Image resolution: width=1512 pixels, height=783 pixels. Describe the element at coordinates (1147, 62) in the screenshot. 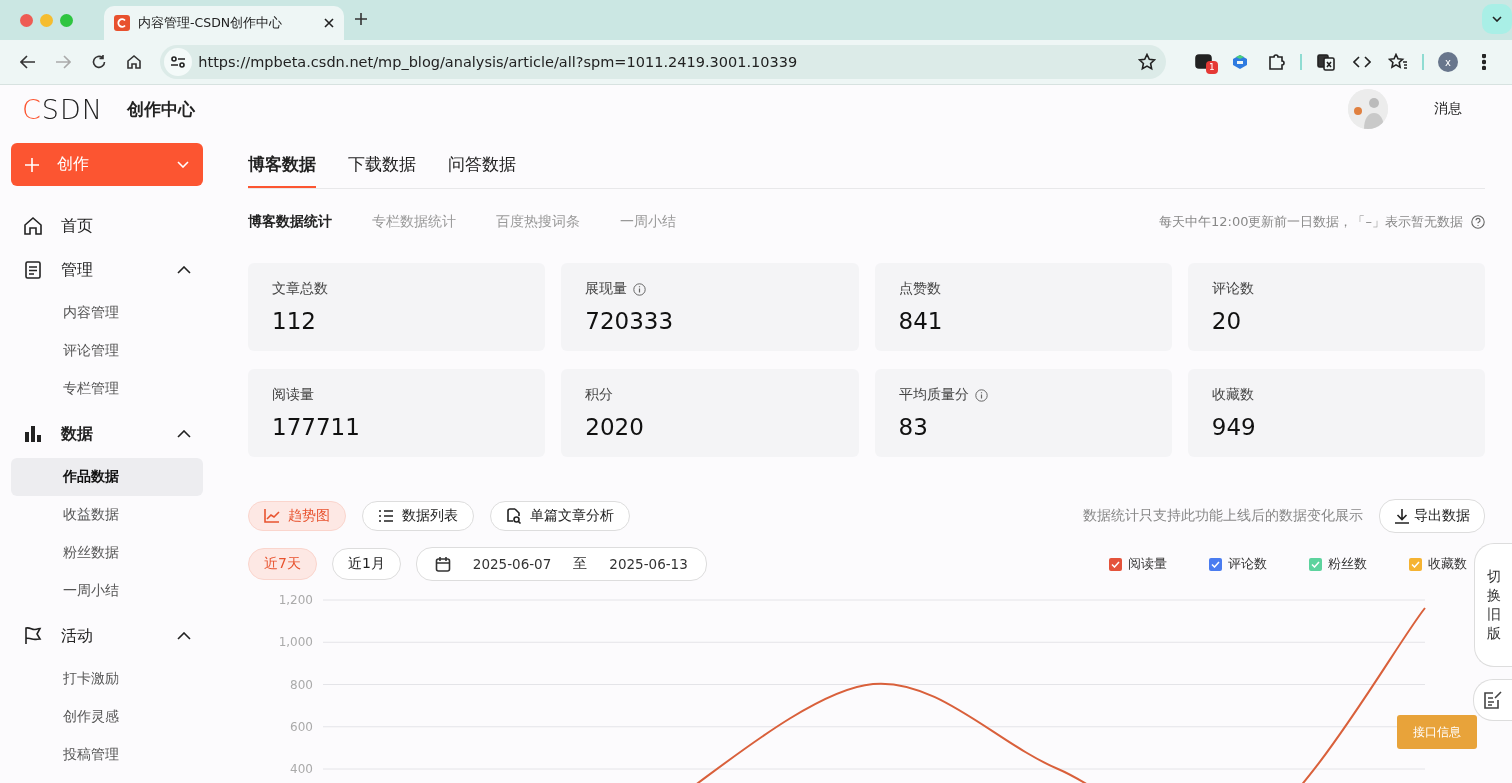

I see `star-icon` at that location.